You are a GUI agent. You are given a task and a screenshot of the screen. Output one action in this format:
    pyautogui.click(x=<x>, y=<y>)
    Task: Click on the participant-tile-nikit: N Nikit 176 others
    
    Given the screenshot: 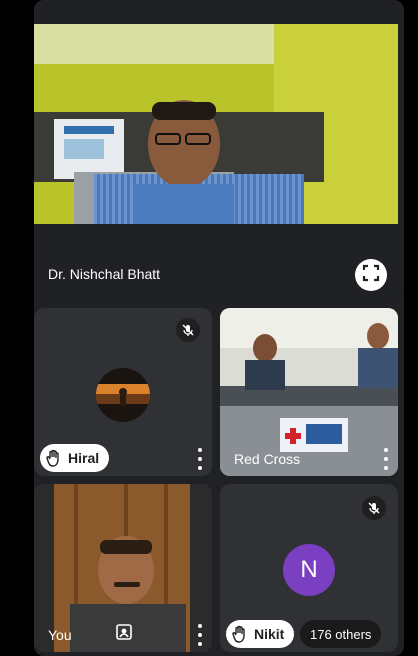 What is the action you would take?
    pyautogui.click(x=309, y=568)
    